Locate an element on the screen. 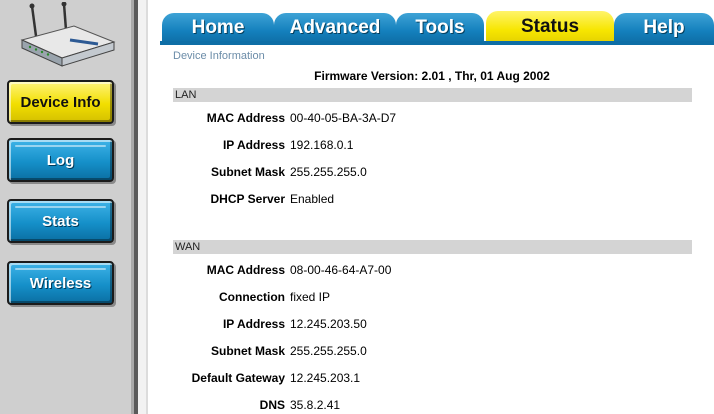  tab-label: Home is located at coordinates (218, 27).